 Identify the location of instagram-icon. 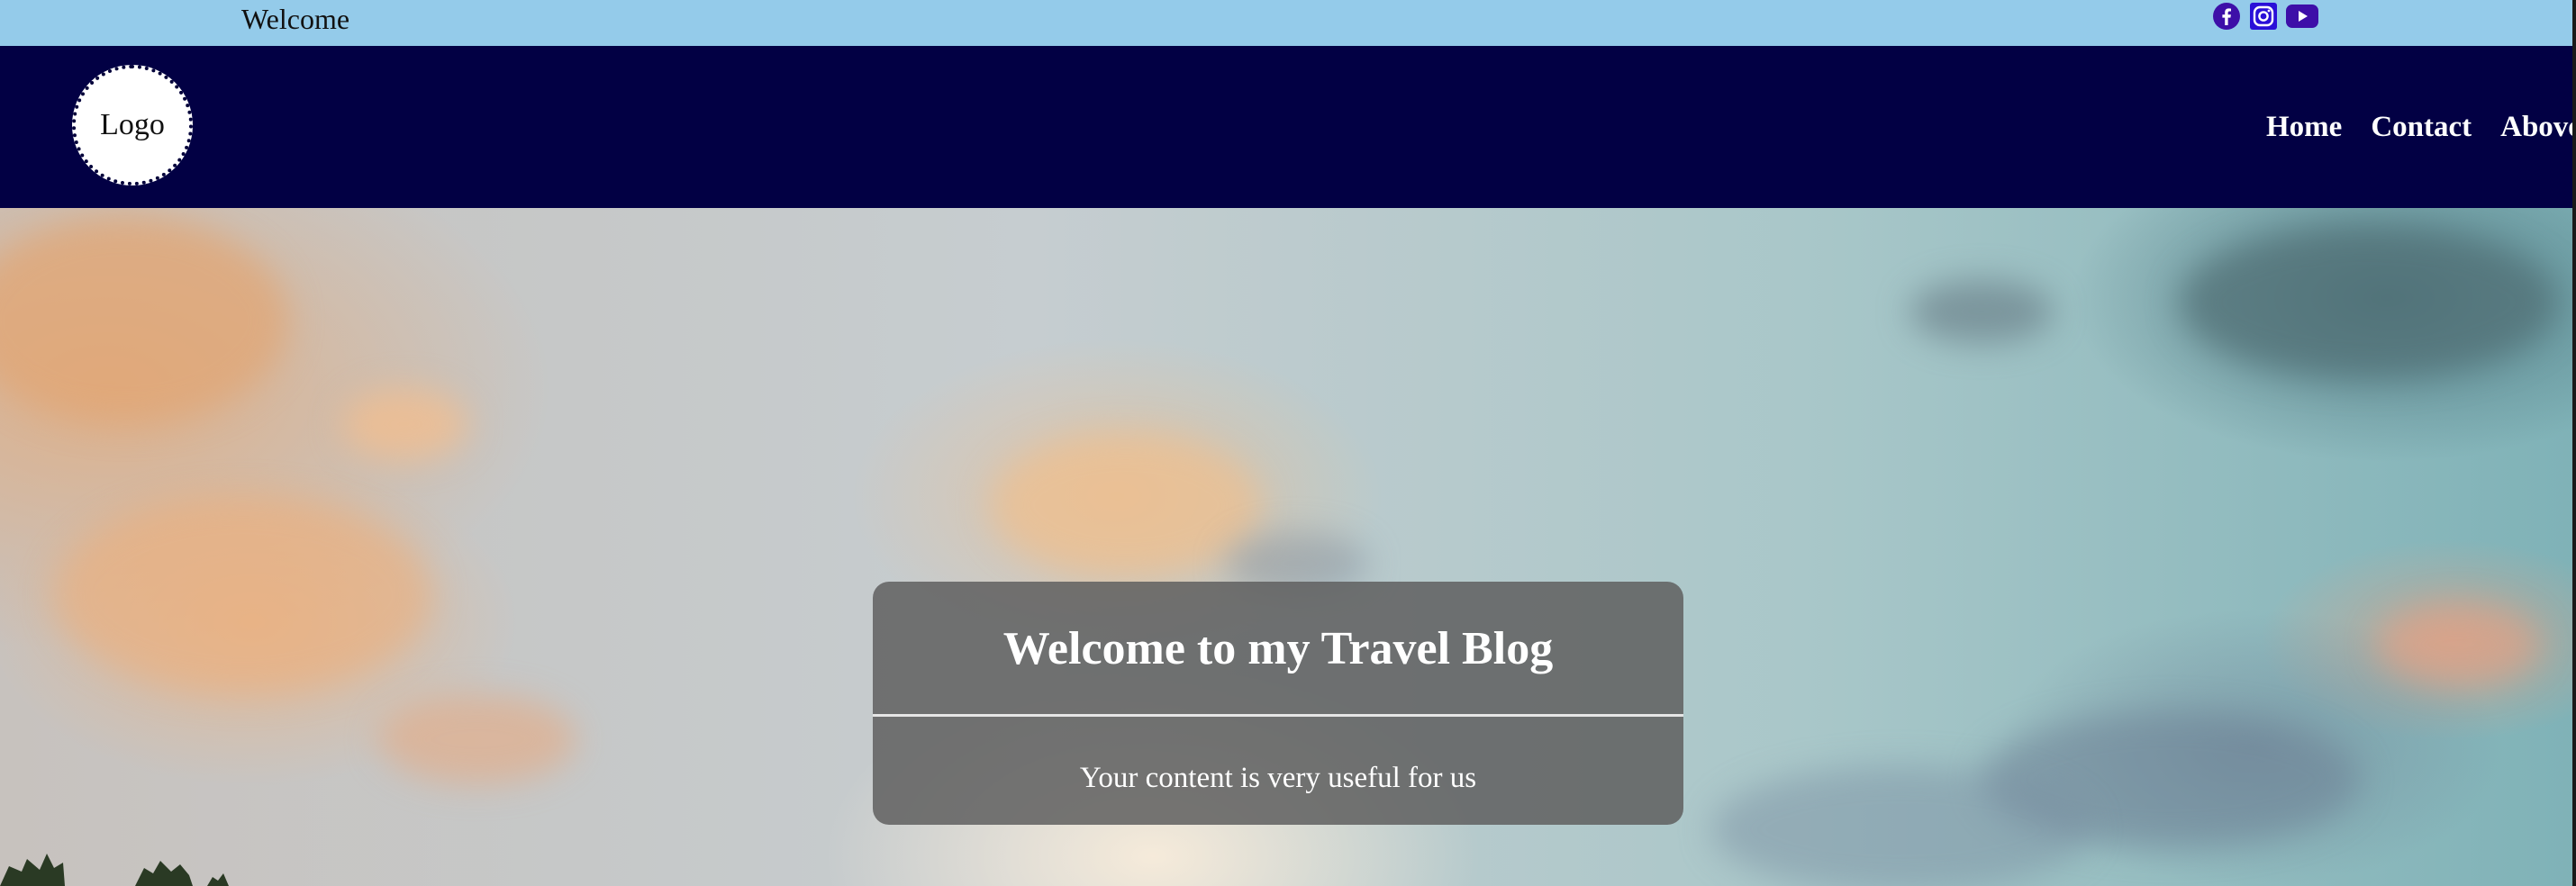
(2263, 18).